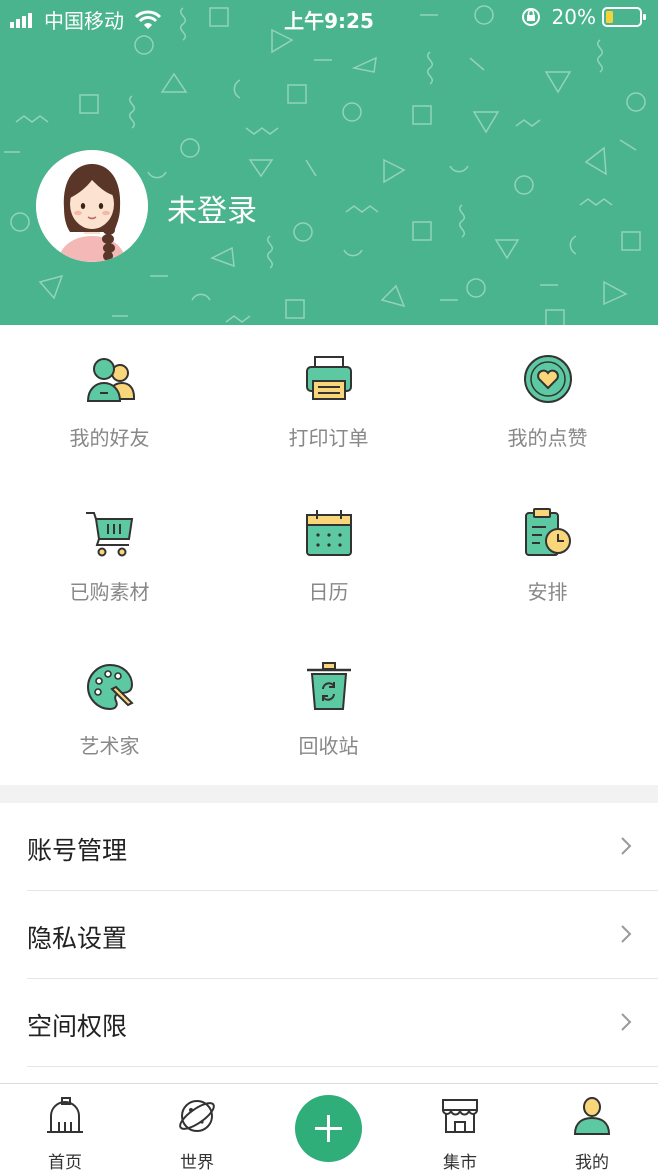 The image size is (658, 1173). Describe the element at coordinates (329, 794) in the screenshot. I see `section-separator` at that location.